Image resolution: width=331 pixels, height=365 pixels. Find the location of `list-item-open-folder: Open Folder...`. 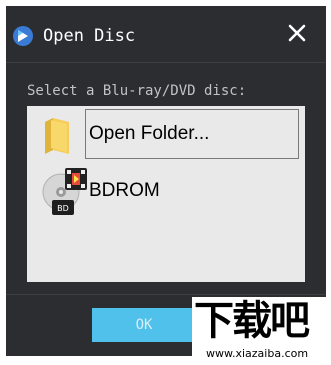

list-item-open-folder: Open Folder... is located at coordinates (166, 135).